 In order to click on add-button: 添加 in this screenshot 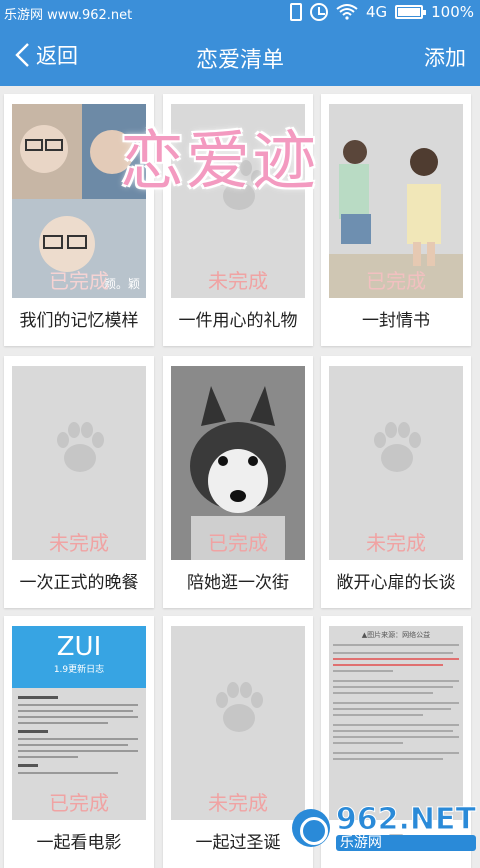, I will do `click(445, 57)`.